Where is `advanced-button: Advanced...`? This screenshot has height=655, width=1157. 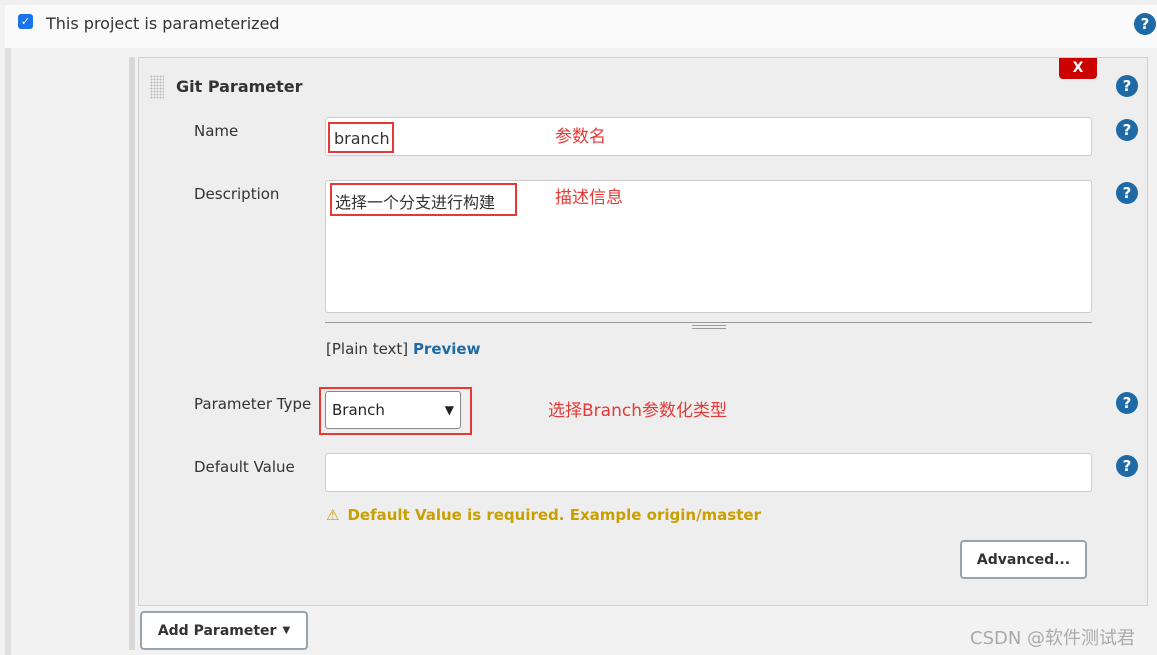
advanced-button: Advanced... is located at coordinates (1023, 559).